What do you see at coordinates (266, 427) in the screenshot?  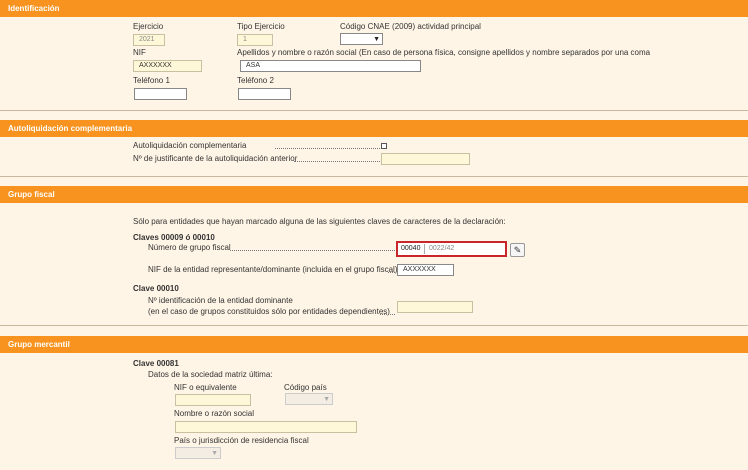 I see `nombre-razon-field` at bounding box center [266, 427].